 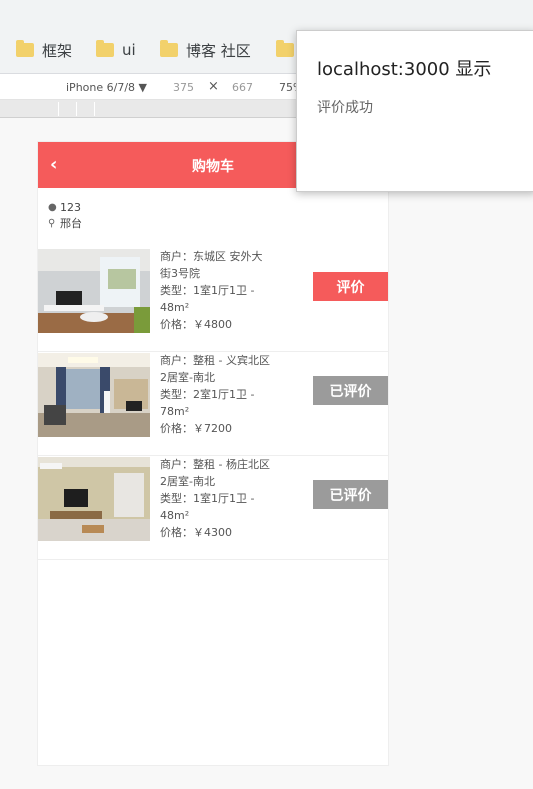 What do you see at coordinates (116, 50) in the screenshot?
I see `bookmark-ui: ui` at bounding box center [116, 50].